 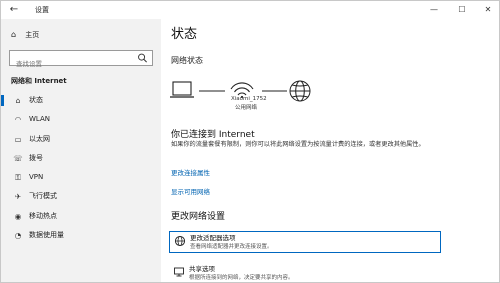 I want to click on wifi-signal-icon, so click(x=242, y=89).